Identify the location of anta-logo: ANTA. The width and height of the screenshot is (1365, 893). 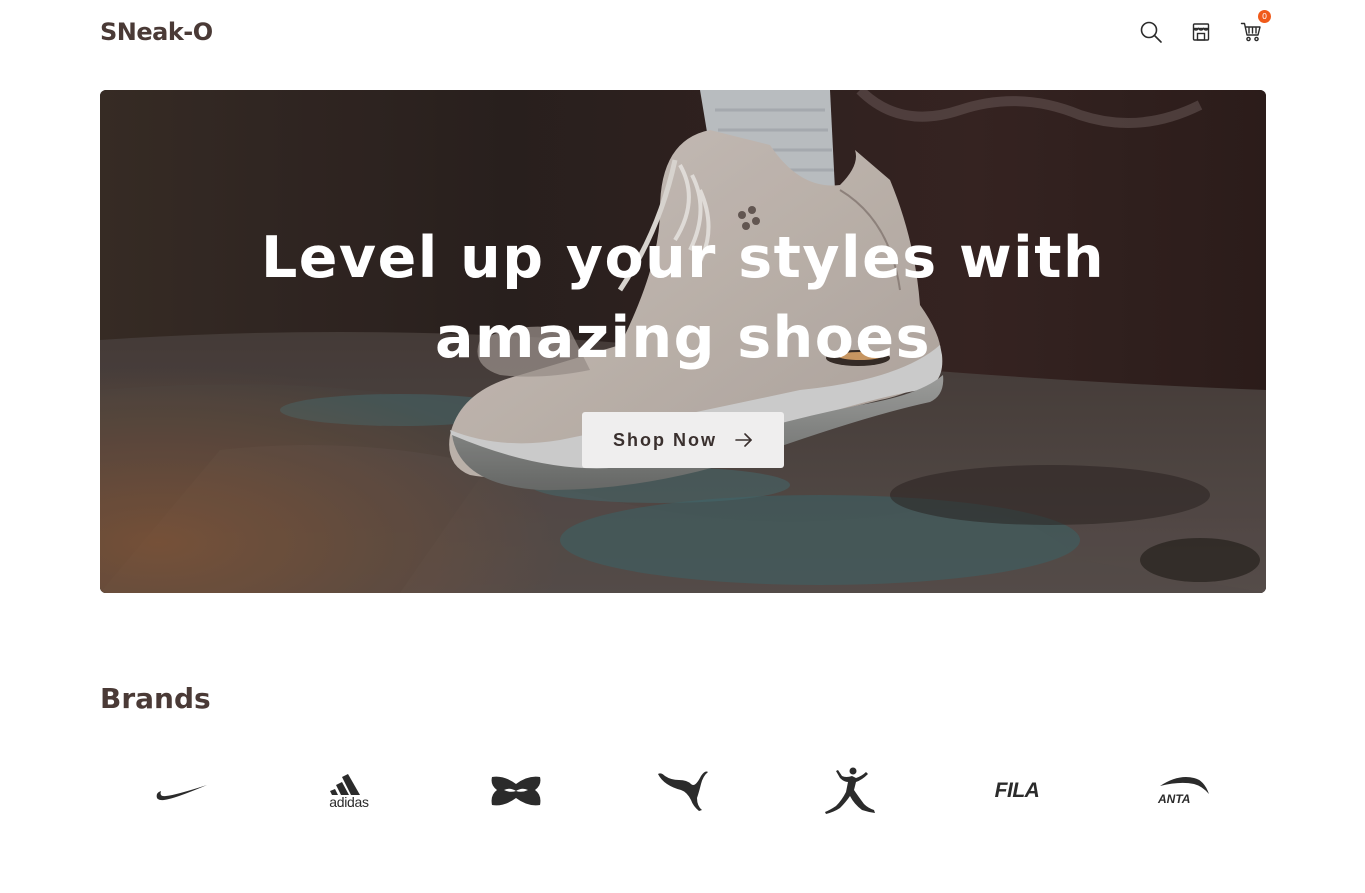
(1184, 791).